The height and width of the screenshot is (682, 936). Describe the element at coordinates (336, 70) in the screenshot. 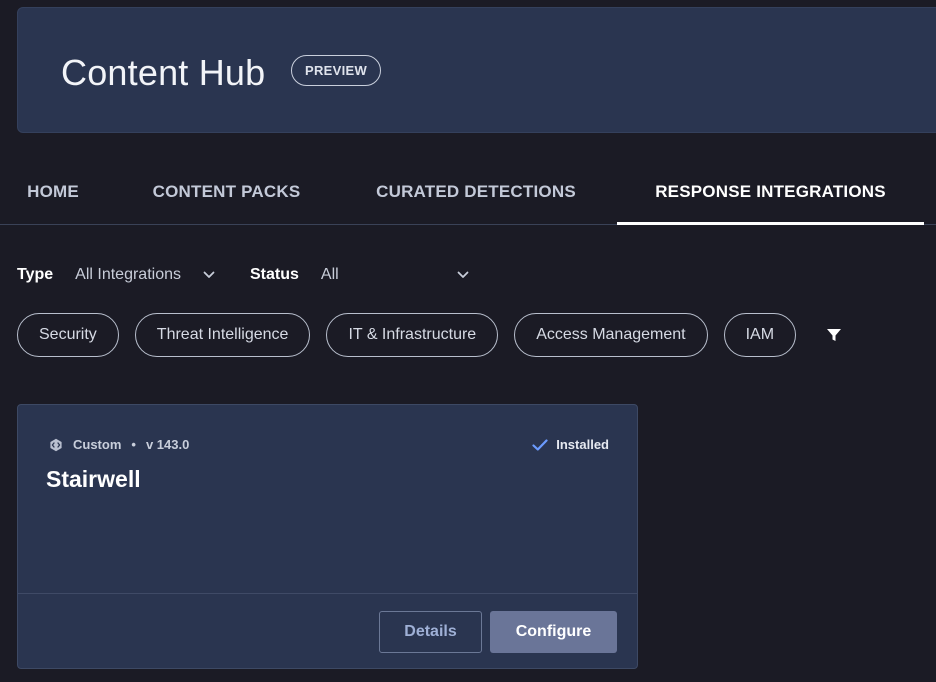

I see `preview-badge: PREVIEW` at that location.